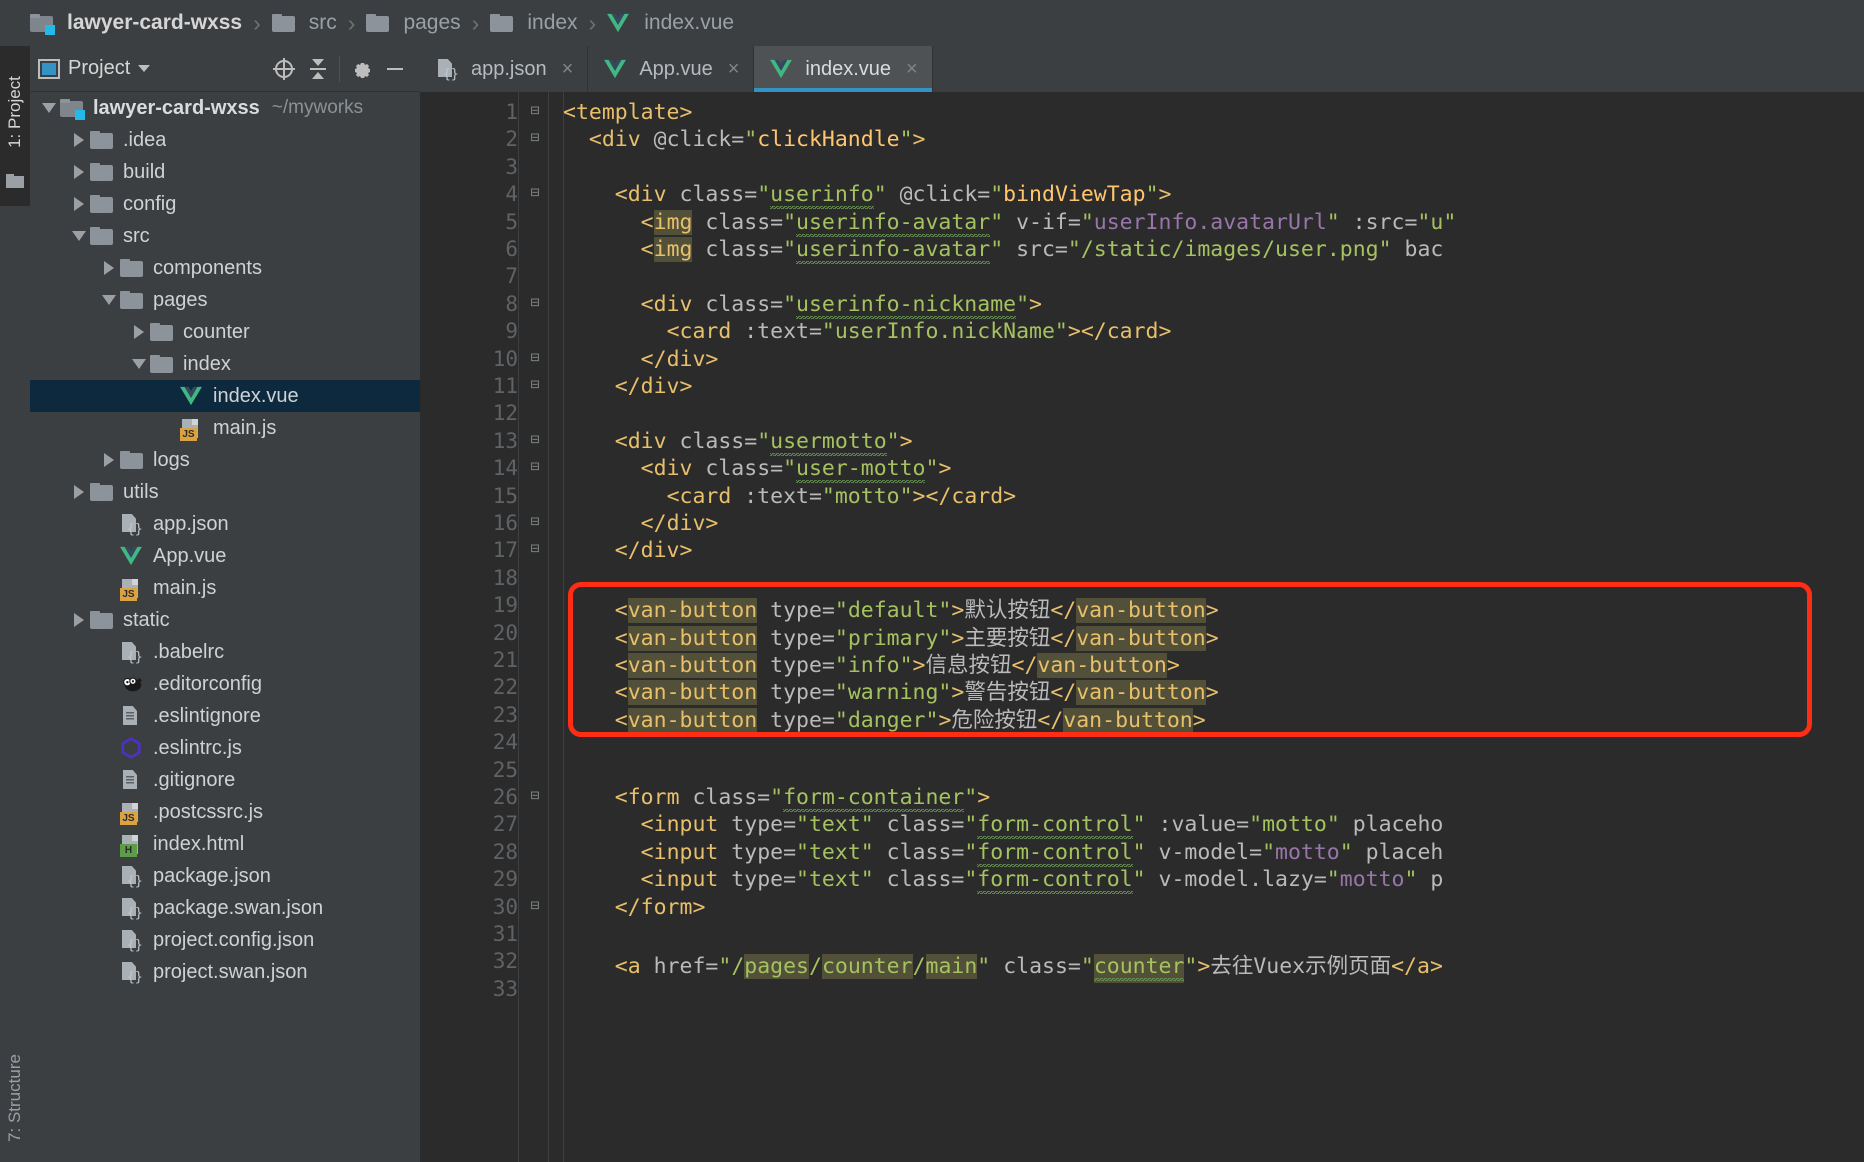 The height and width of the screenshot is (1162, 1864). Describe the element at coordinates (225, 844) in the screenshot. I see `tree-item-index-html: Hindex.html` at that location.